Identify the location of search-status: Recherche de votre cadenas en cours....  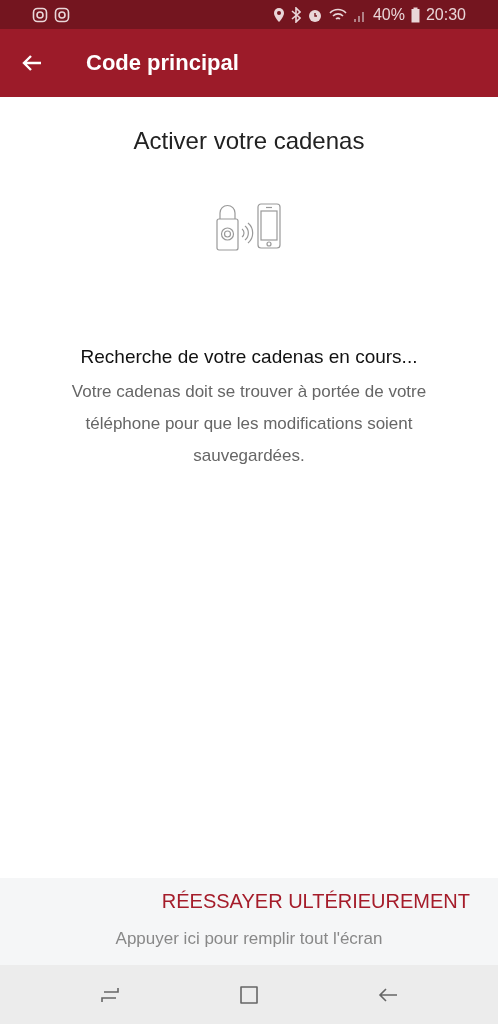
(249, 357).